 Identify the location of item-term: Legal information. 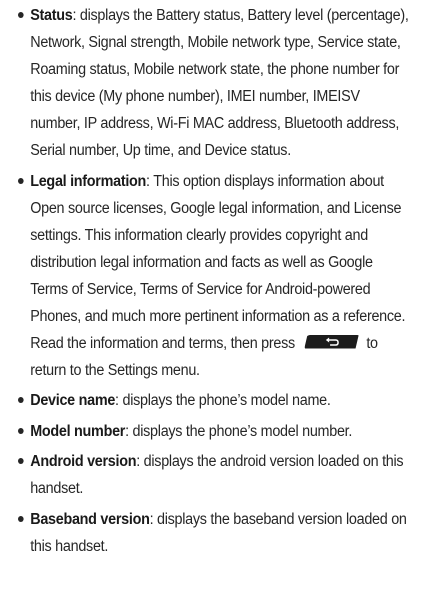
(88, 181).